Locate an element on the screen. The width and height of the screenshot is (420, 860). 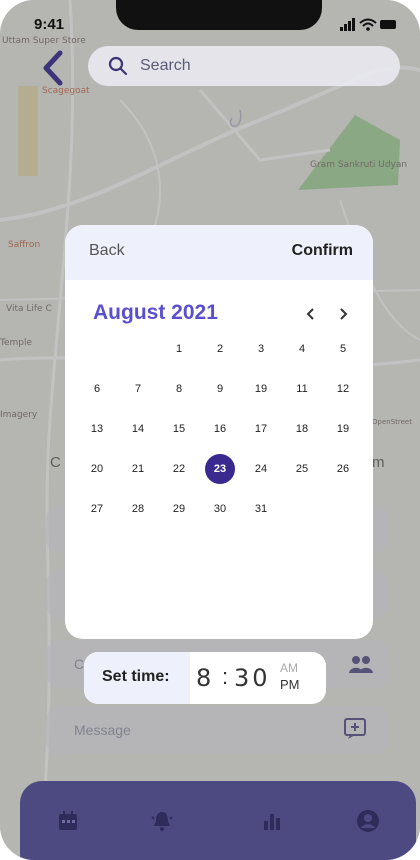
bottom-nav is located at coordinates (218, 820).